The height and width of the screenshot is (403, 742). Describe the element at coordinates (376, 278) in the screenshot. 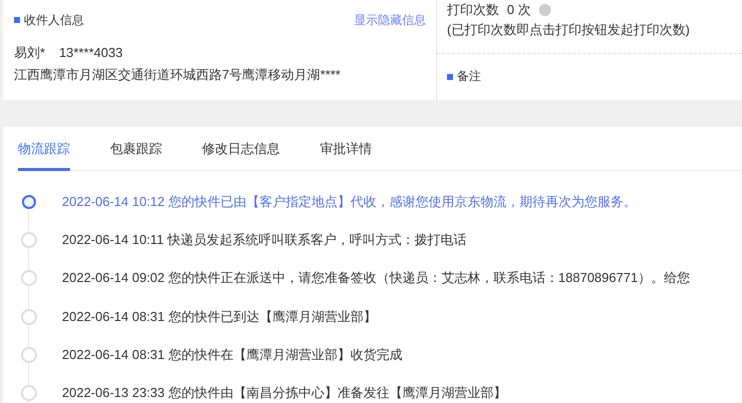

I see `tracking-event: 2022-06-14 09:02 您的快件正在派送中，请您准备签收（快递员：艾志林，联系电话：18870896771）。给您` at that location.